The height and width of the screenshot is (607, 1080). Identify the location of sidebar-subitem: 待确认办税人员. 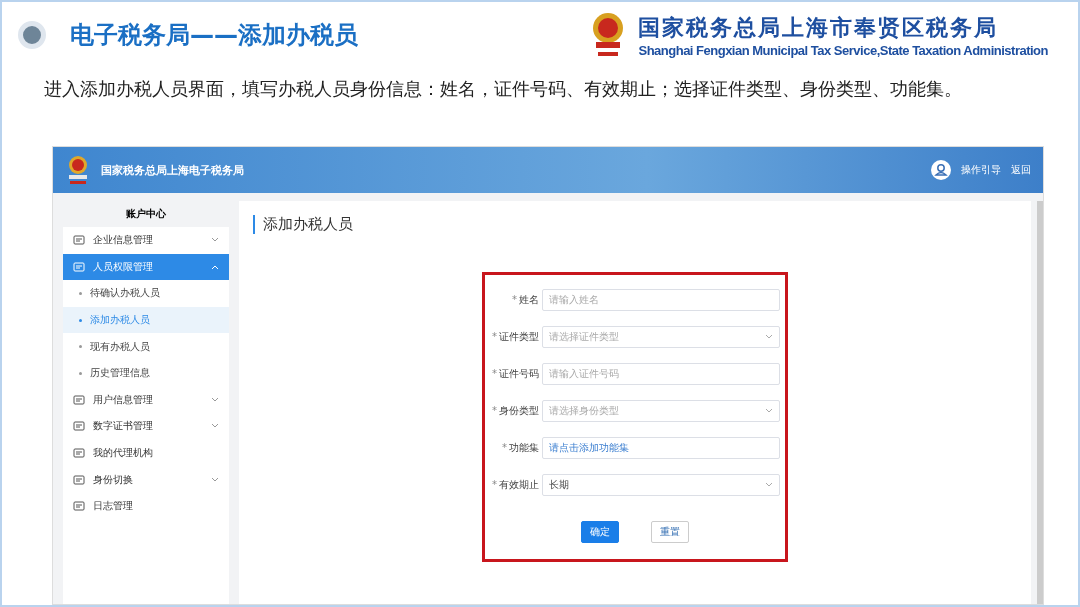
(146, 293).